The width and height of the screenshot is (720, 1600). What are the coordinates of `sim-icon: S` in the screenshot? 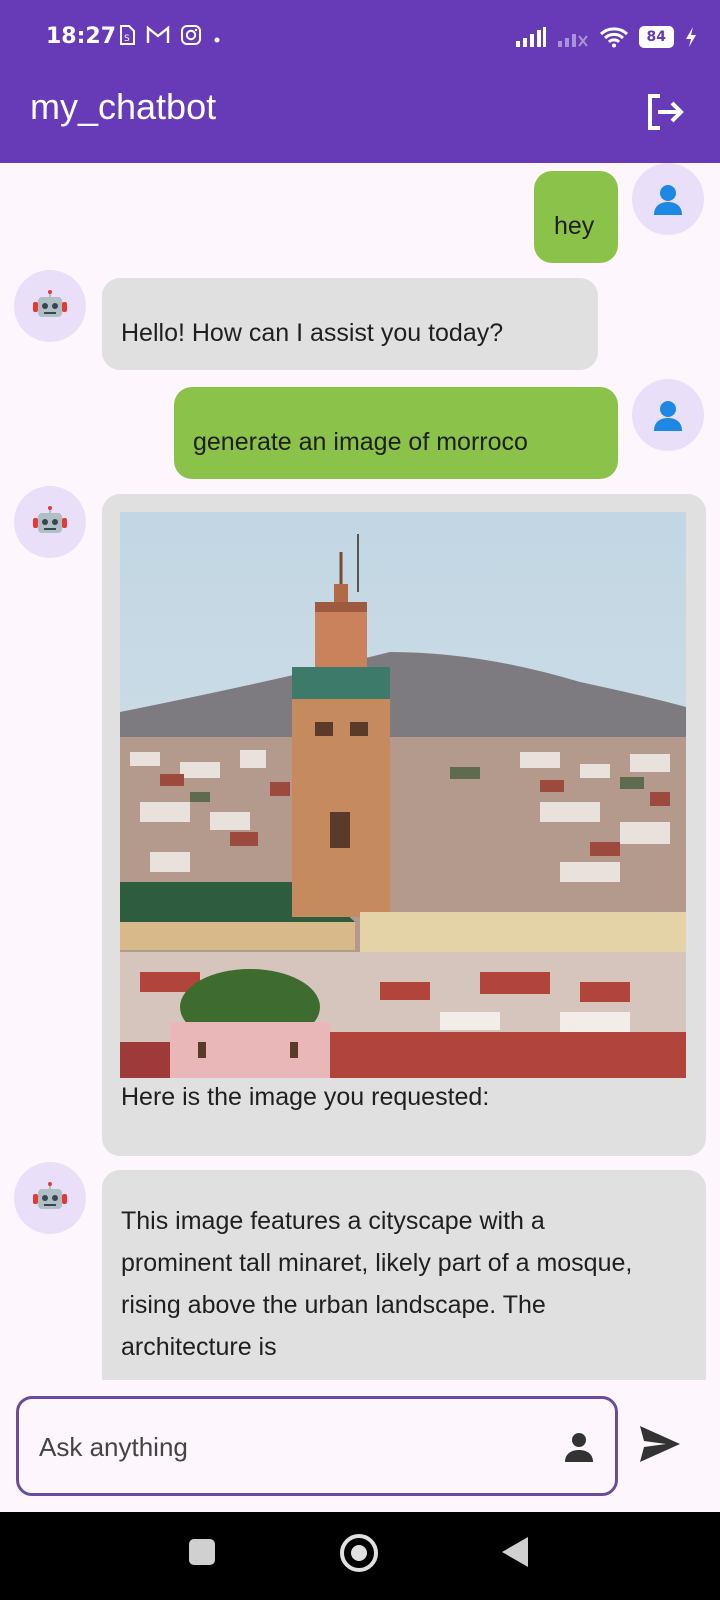 It's located at (127, 37).